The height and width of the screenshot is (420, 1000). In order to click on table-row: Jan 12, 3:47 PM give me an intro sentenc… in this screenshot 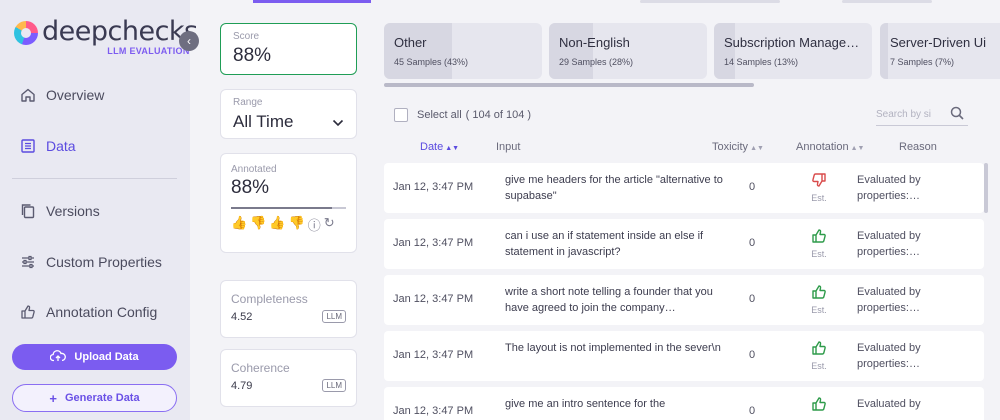, I will do `click(684, 403)`.